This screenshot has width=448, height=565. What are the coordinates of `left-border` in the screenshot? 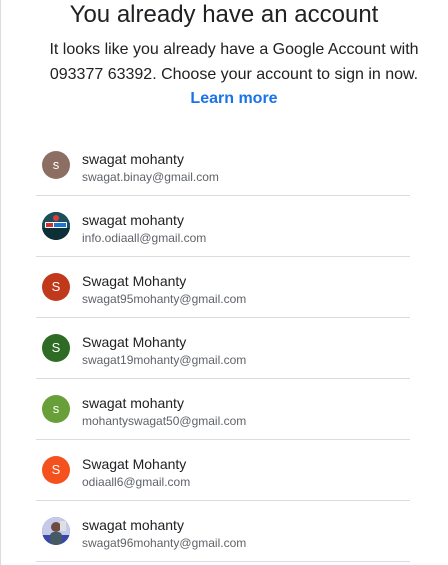 It's located at (0, 282).